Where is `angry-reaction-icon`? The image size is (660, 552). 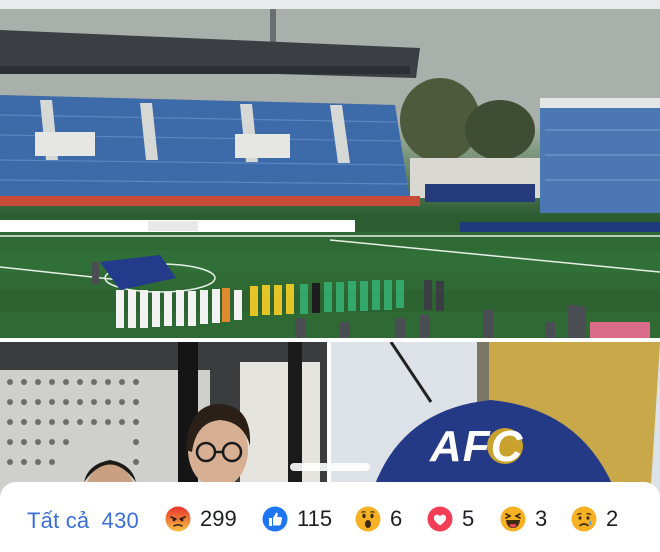 angry-reaction-icon is located at coordinates (178, 519).